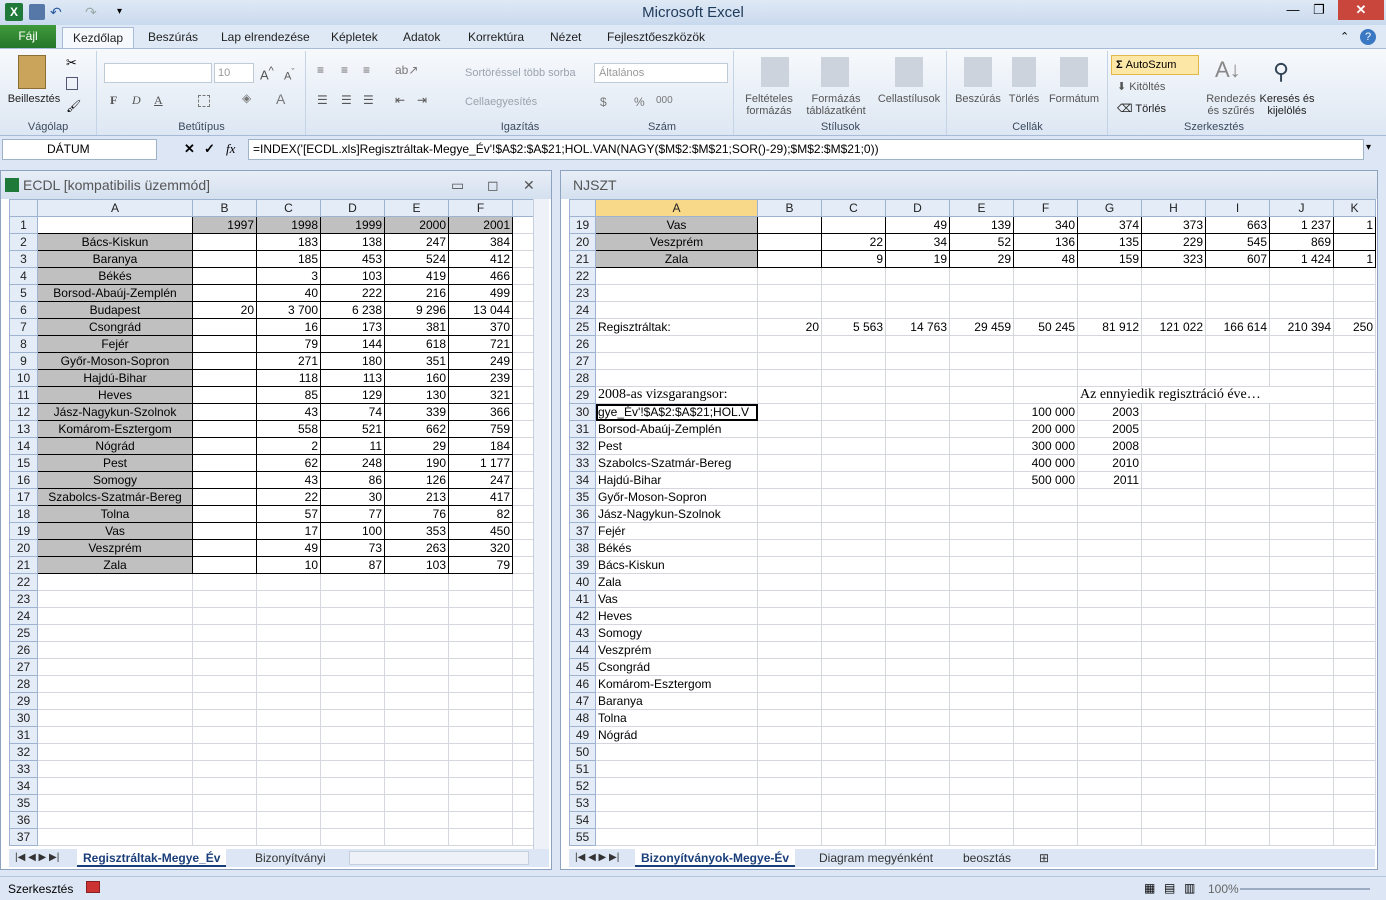 The height and width of the screenshot is (900, 1386). Describe the element at coordinates (480, 480) in the screenshot. I see `value-cell: 247` at that location.